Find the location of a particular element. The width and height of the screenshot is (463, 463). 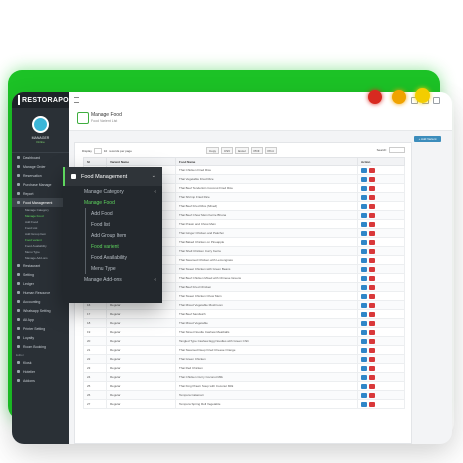

sidebar-item-kiosk: Kiosk is located at coordinates (40, 362).